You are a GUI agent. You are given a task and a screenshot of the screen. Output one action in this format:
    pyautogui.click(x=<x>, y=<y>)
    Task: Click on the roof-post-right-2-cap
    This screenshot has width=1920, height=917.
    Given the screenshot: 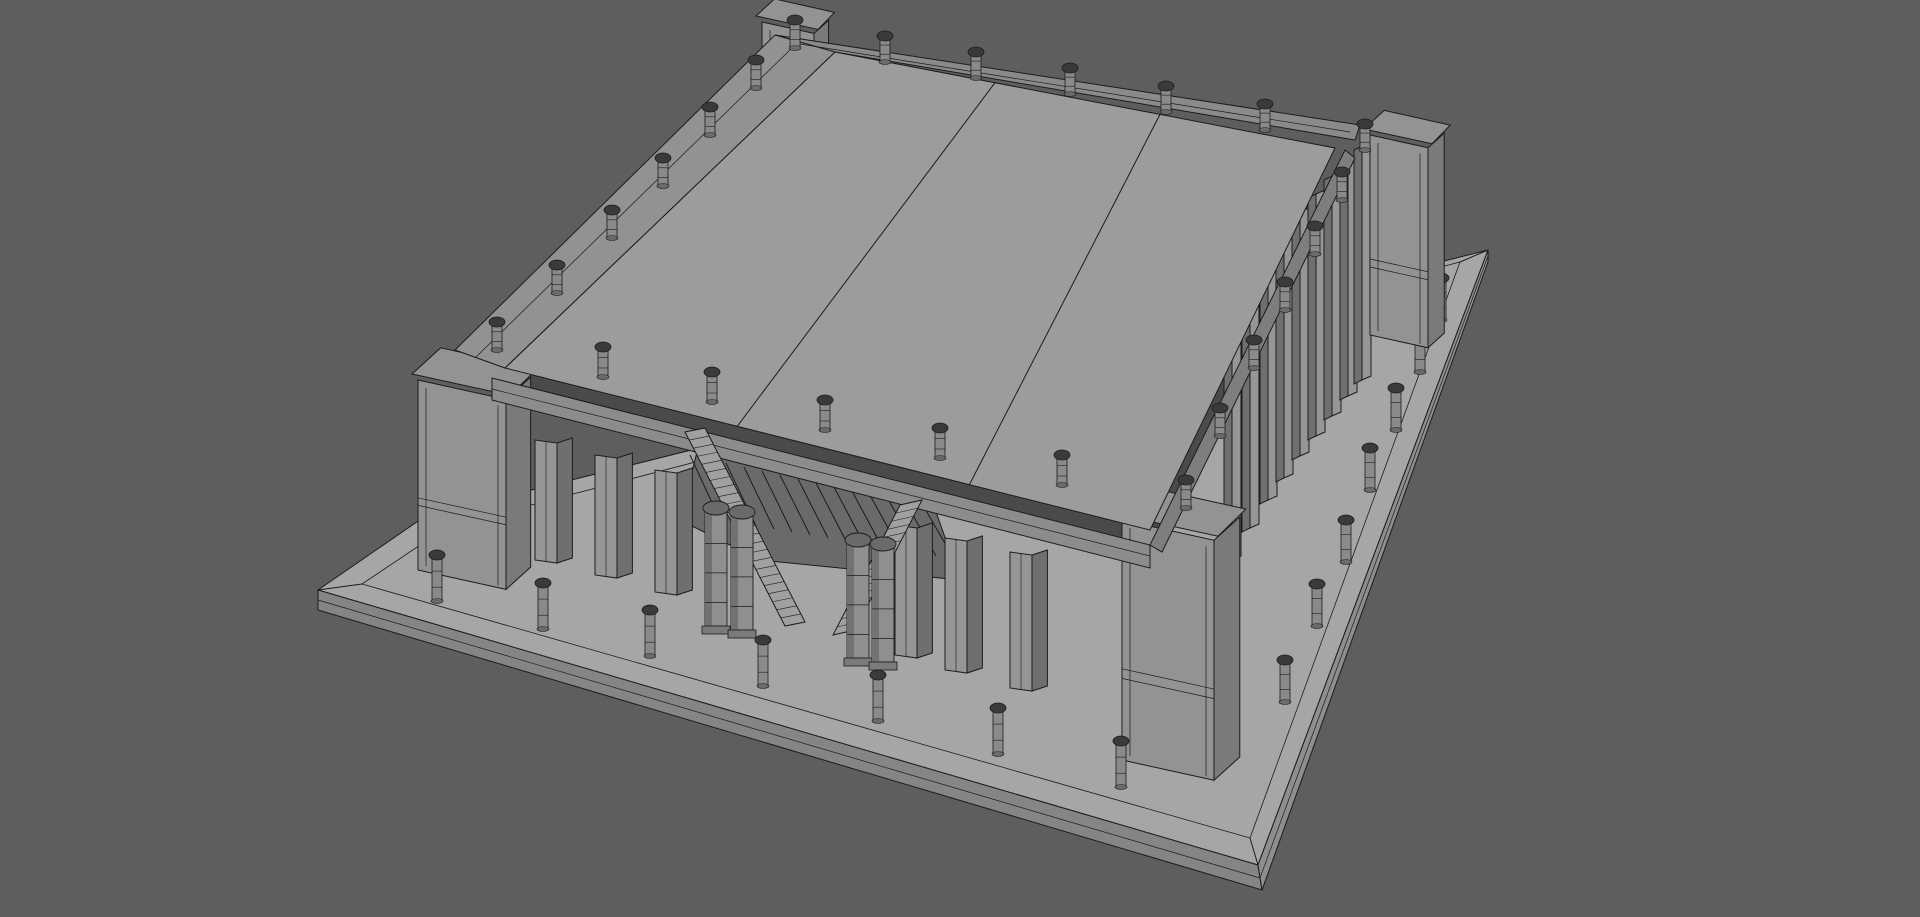 What is the action you would take?
    pyautogui.click(x=1315, y=226)
    